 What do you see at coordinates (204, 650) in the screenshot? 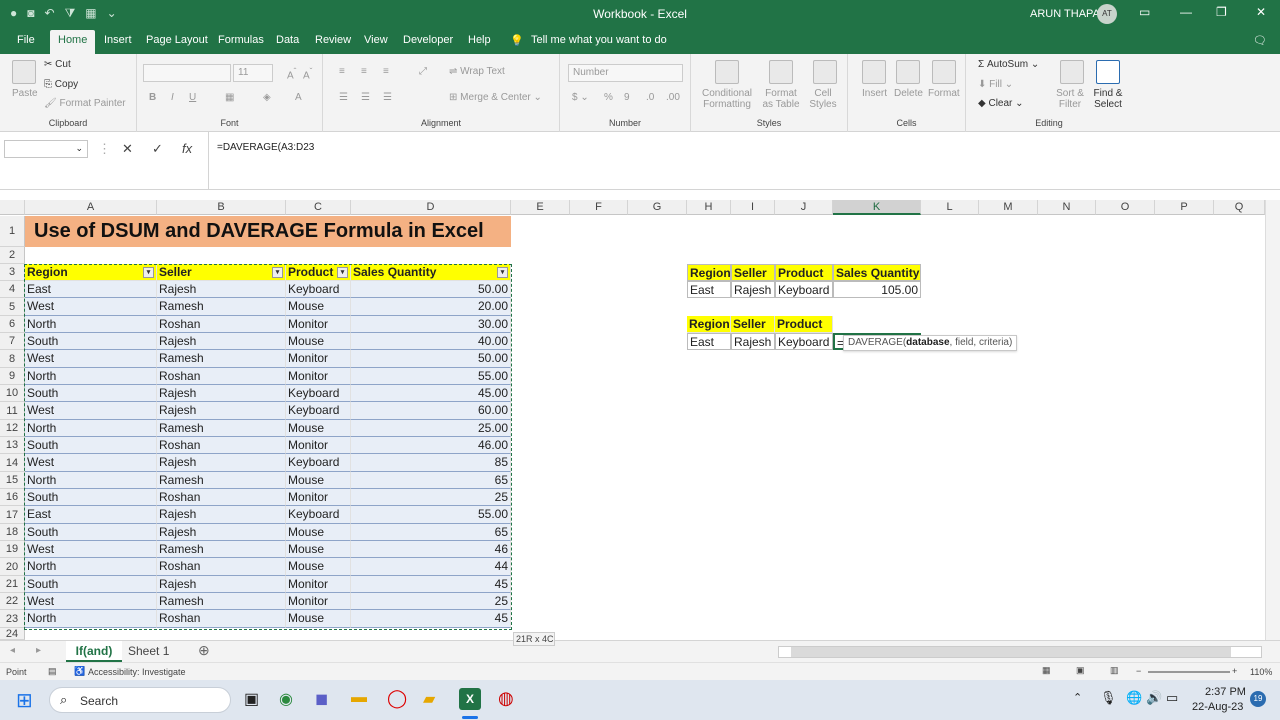
I see `add-sheet-icon: ⊕` at bounding box center [204, 650].